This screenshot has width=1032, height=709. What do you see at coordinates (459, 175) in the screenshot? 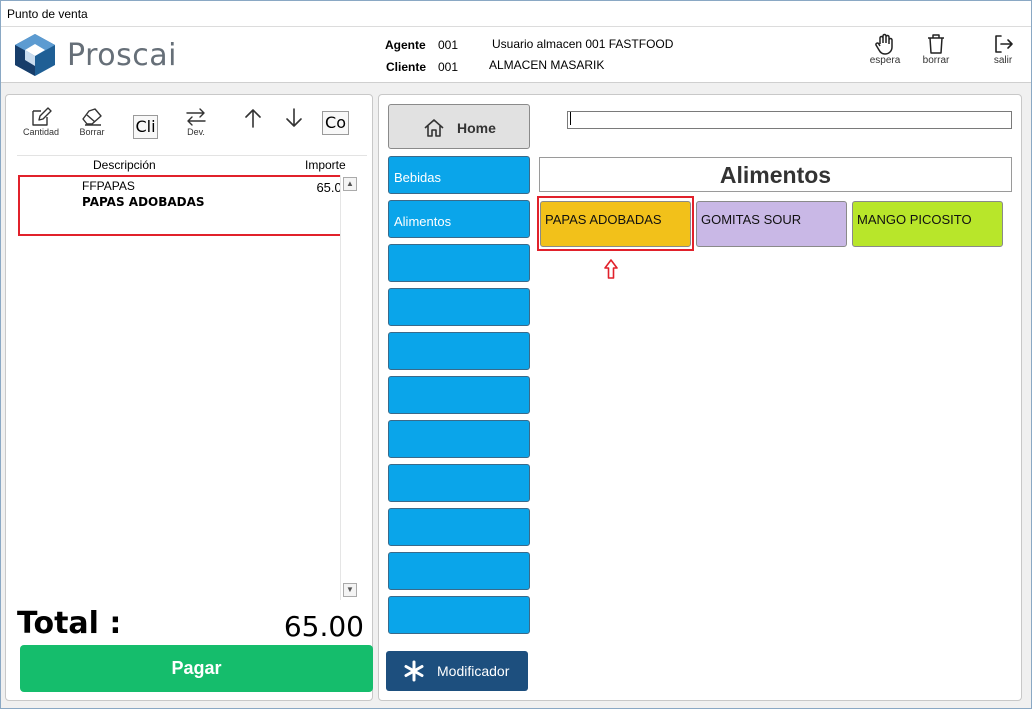
I see `category-button-1: Bebidas` at bounding box center [459, 175].